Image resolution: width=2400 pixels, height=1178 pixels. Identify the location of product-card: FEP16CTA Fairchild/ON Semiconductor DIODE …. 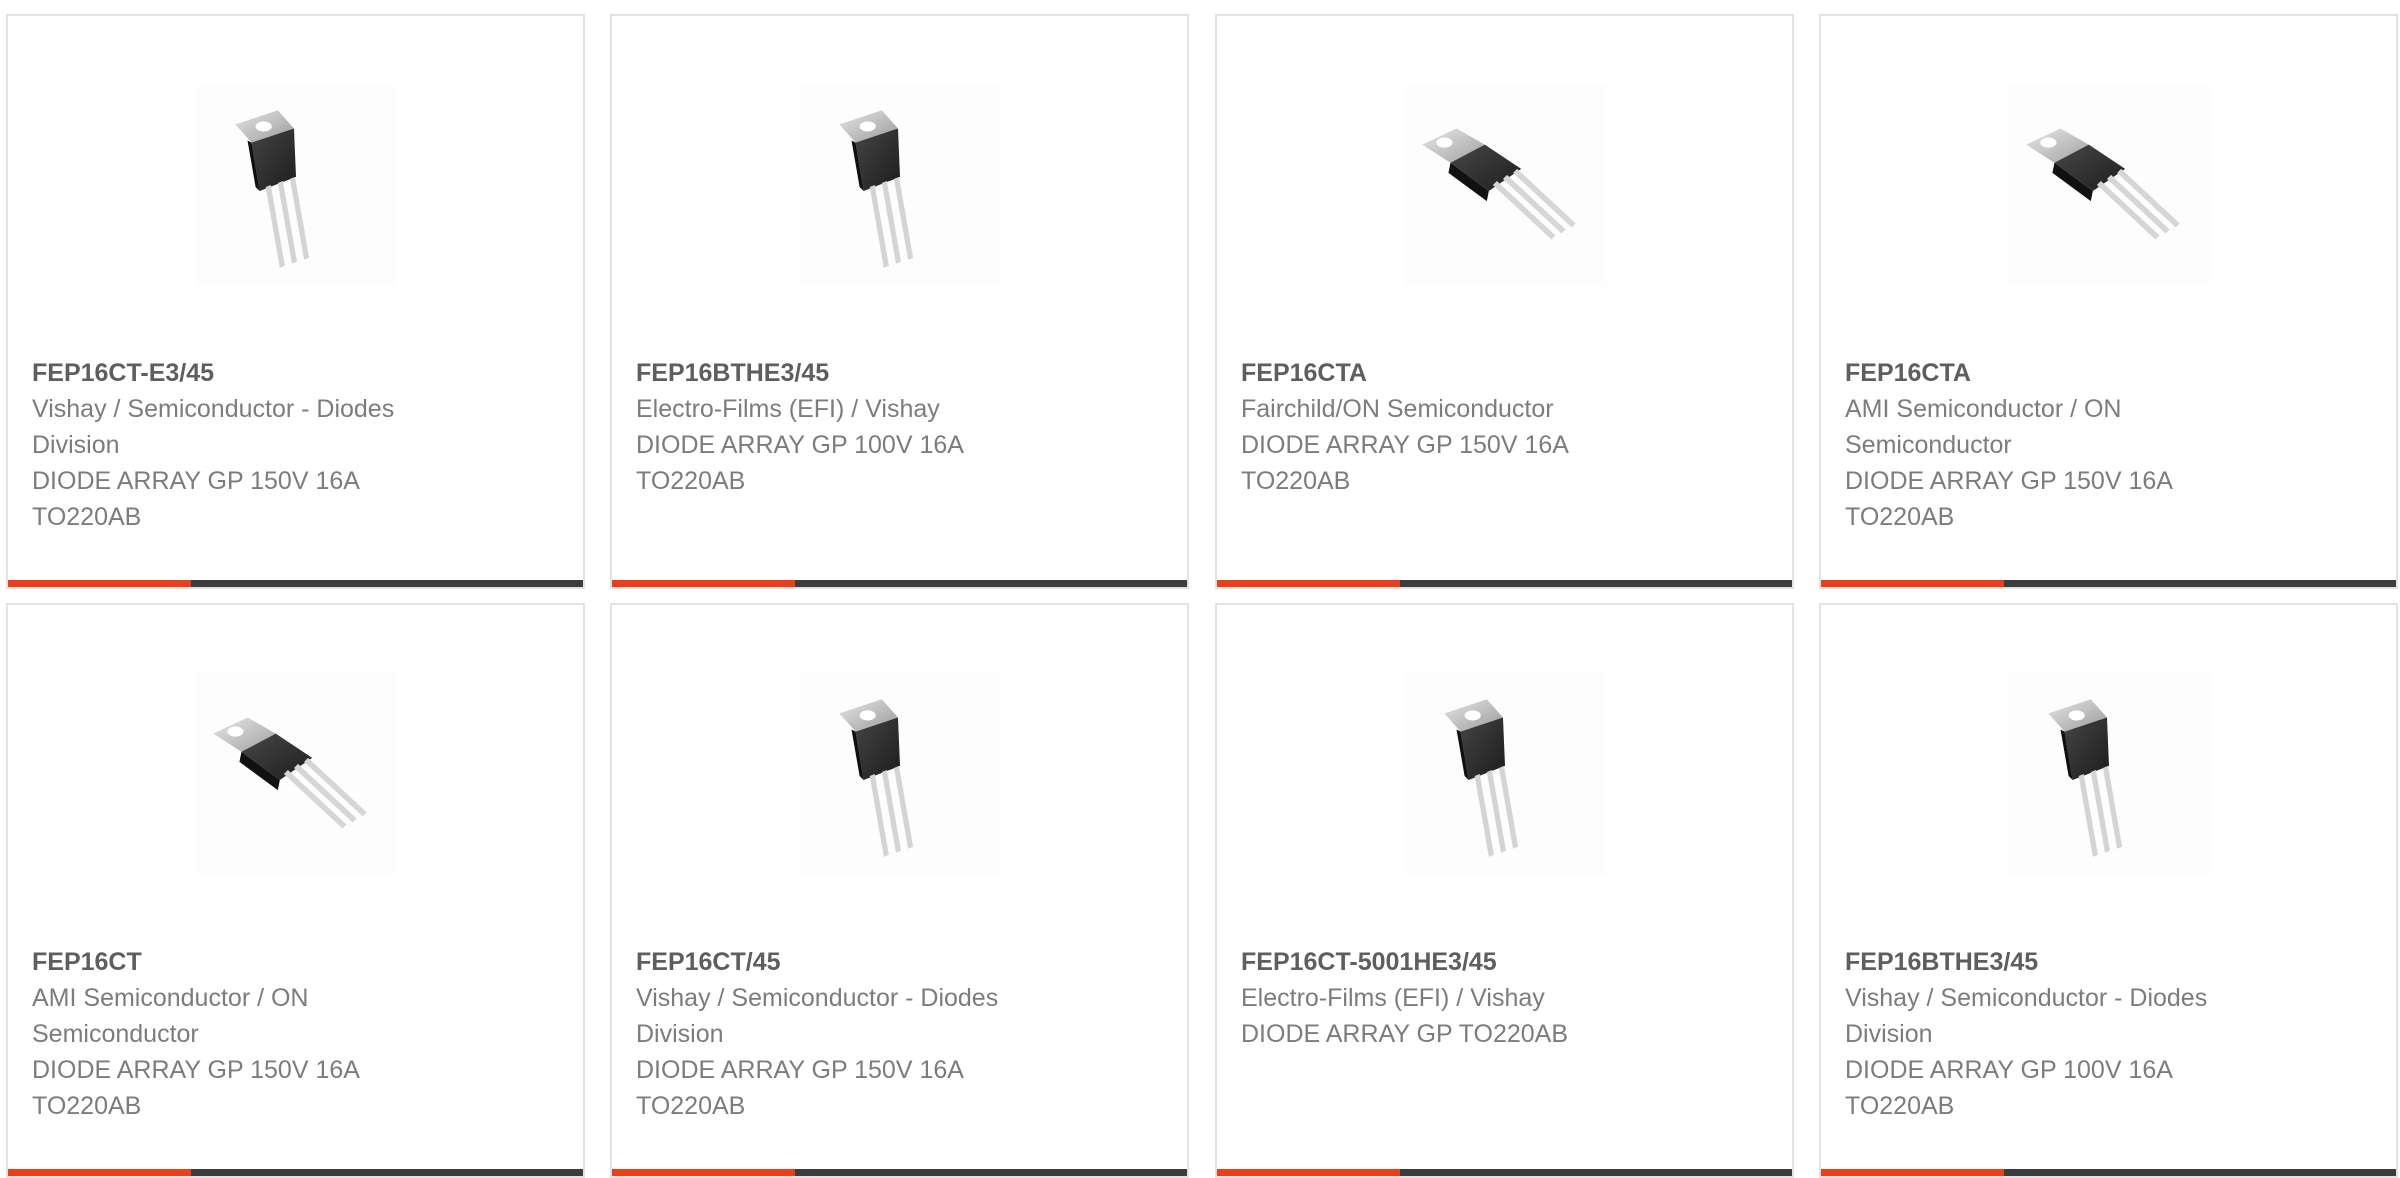
(1504, 301).